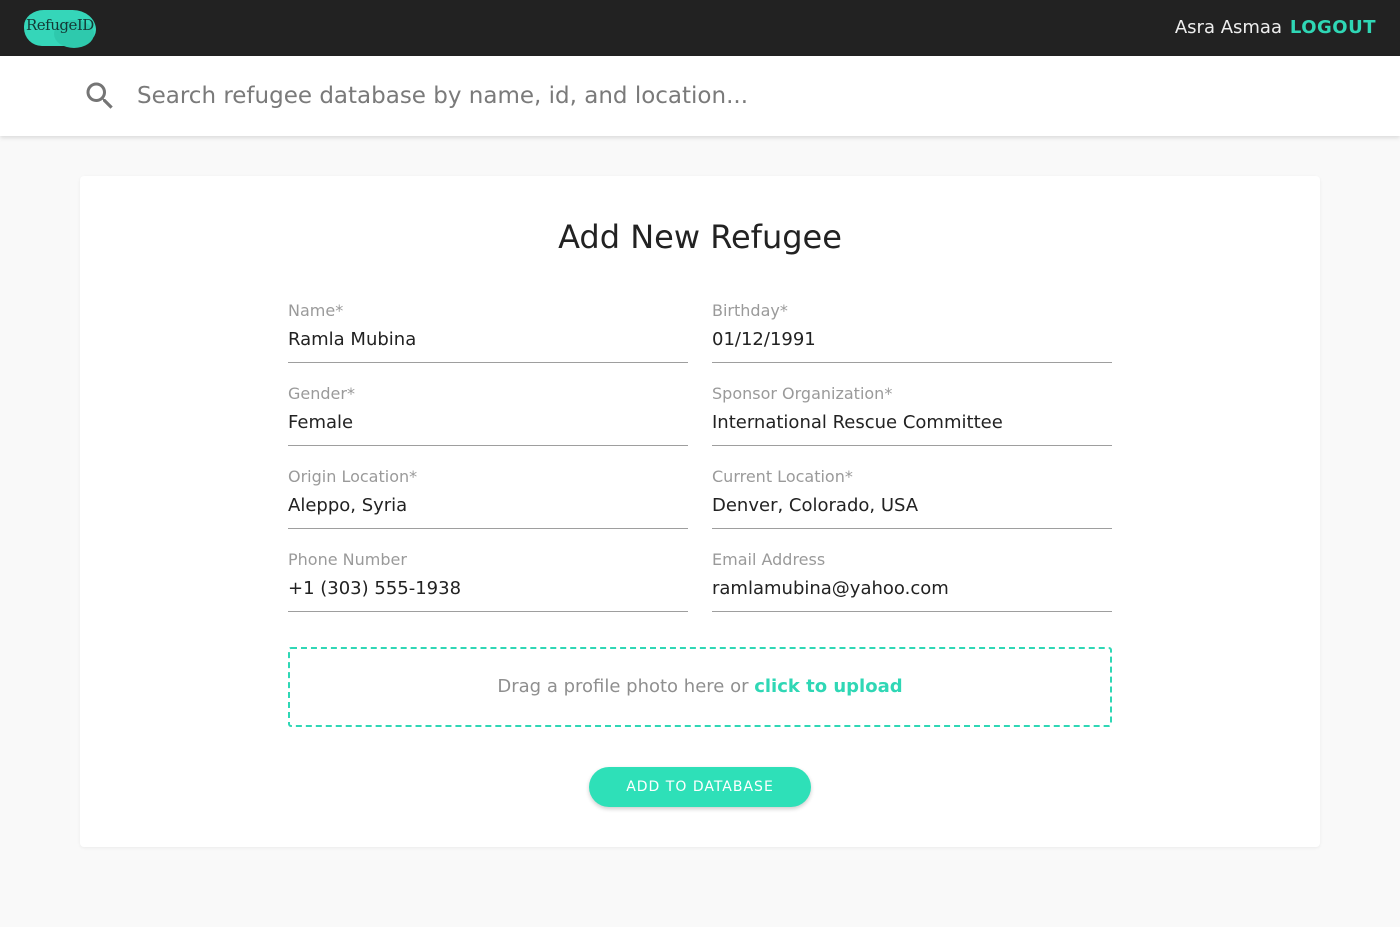 The height and width of the screenshot is (927, 1400). I want to click on sponsor-organization-field: Sponsor Organization*, so click(912, 415).